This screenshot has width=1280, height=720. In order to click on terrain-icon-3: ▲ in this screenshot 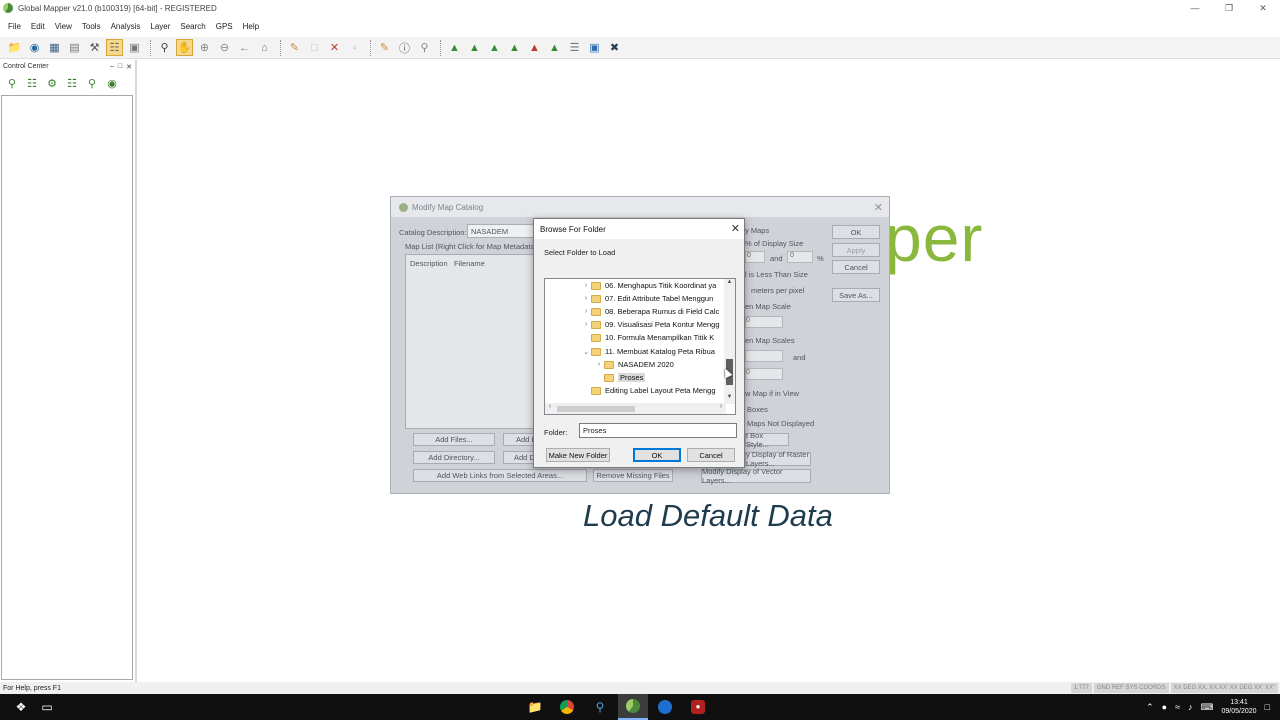, I will do `click(494, 47)`.